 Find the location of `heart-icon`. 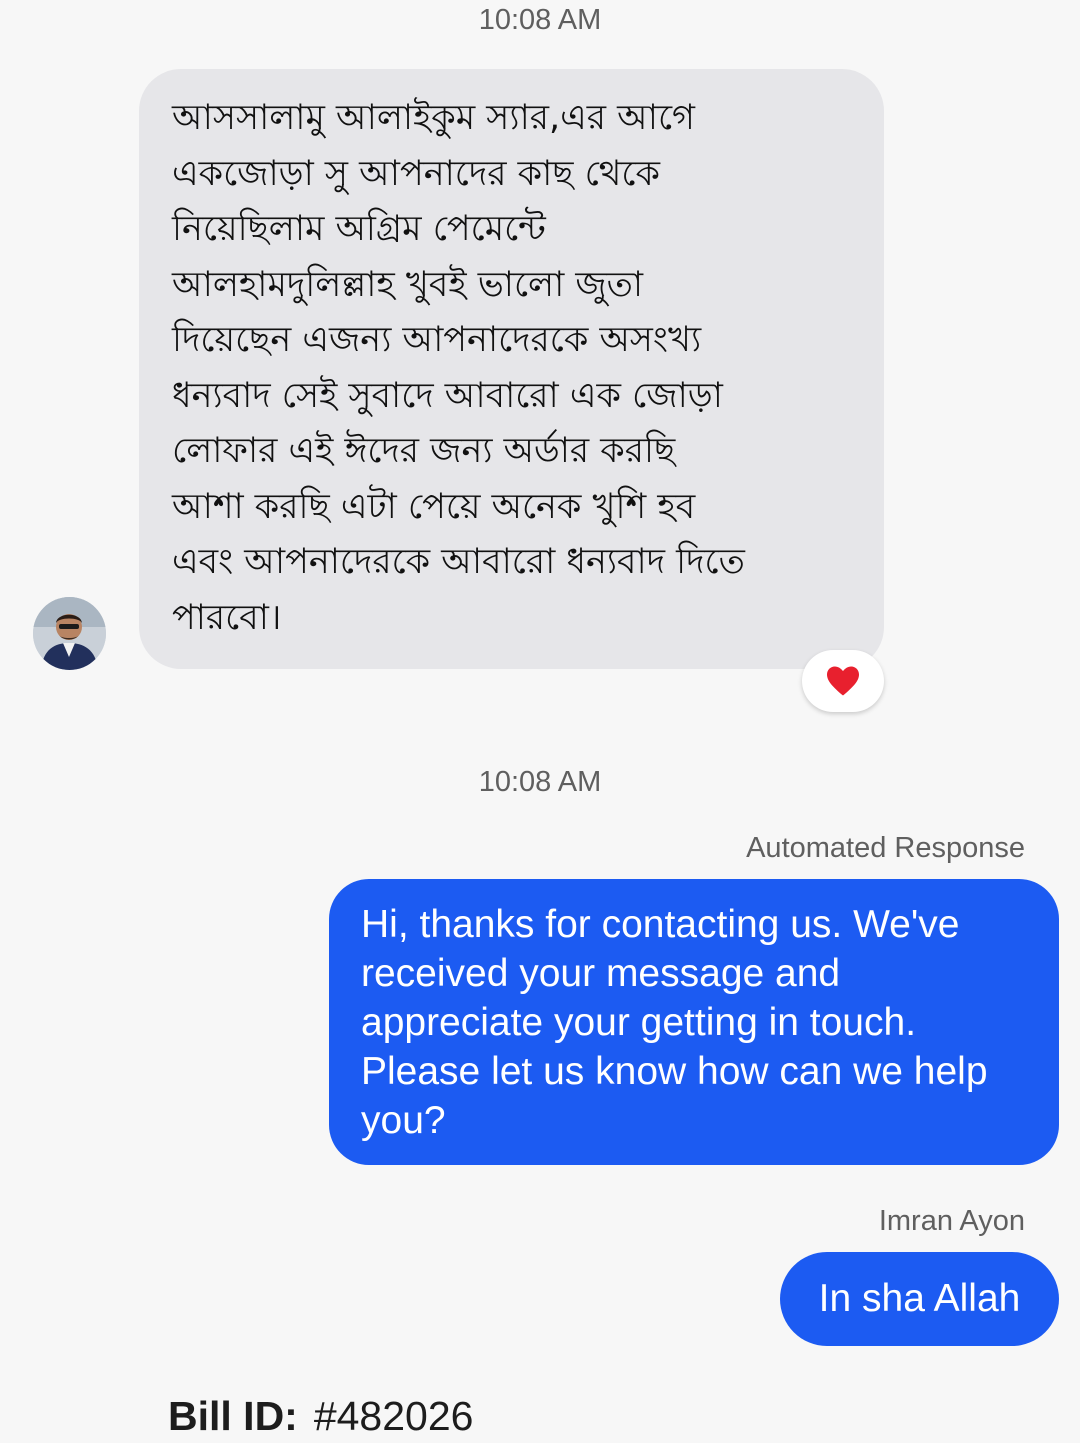

heart-icon is located at coordinates (843, 681).